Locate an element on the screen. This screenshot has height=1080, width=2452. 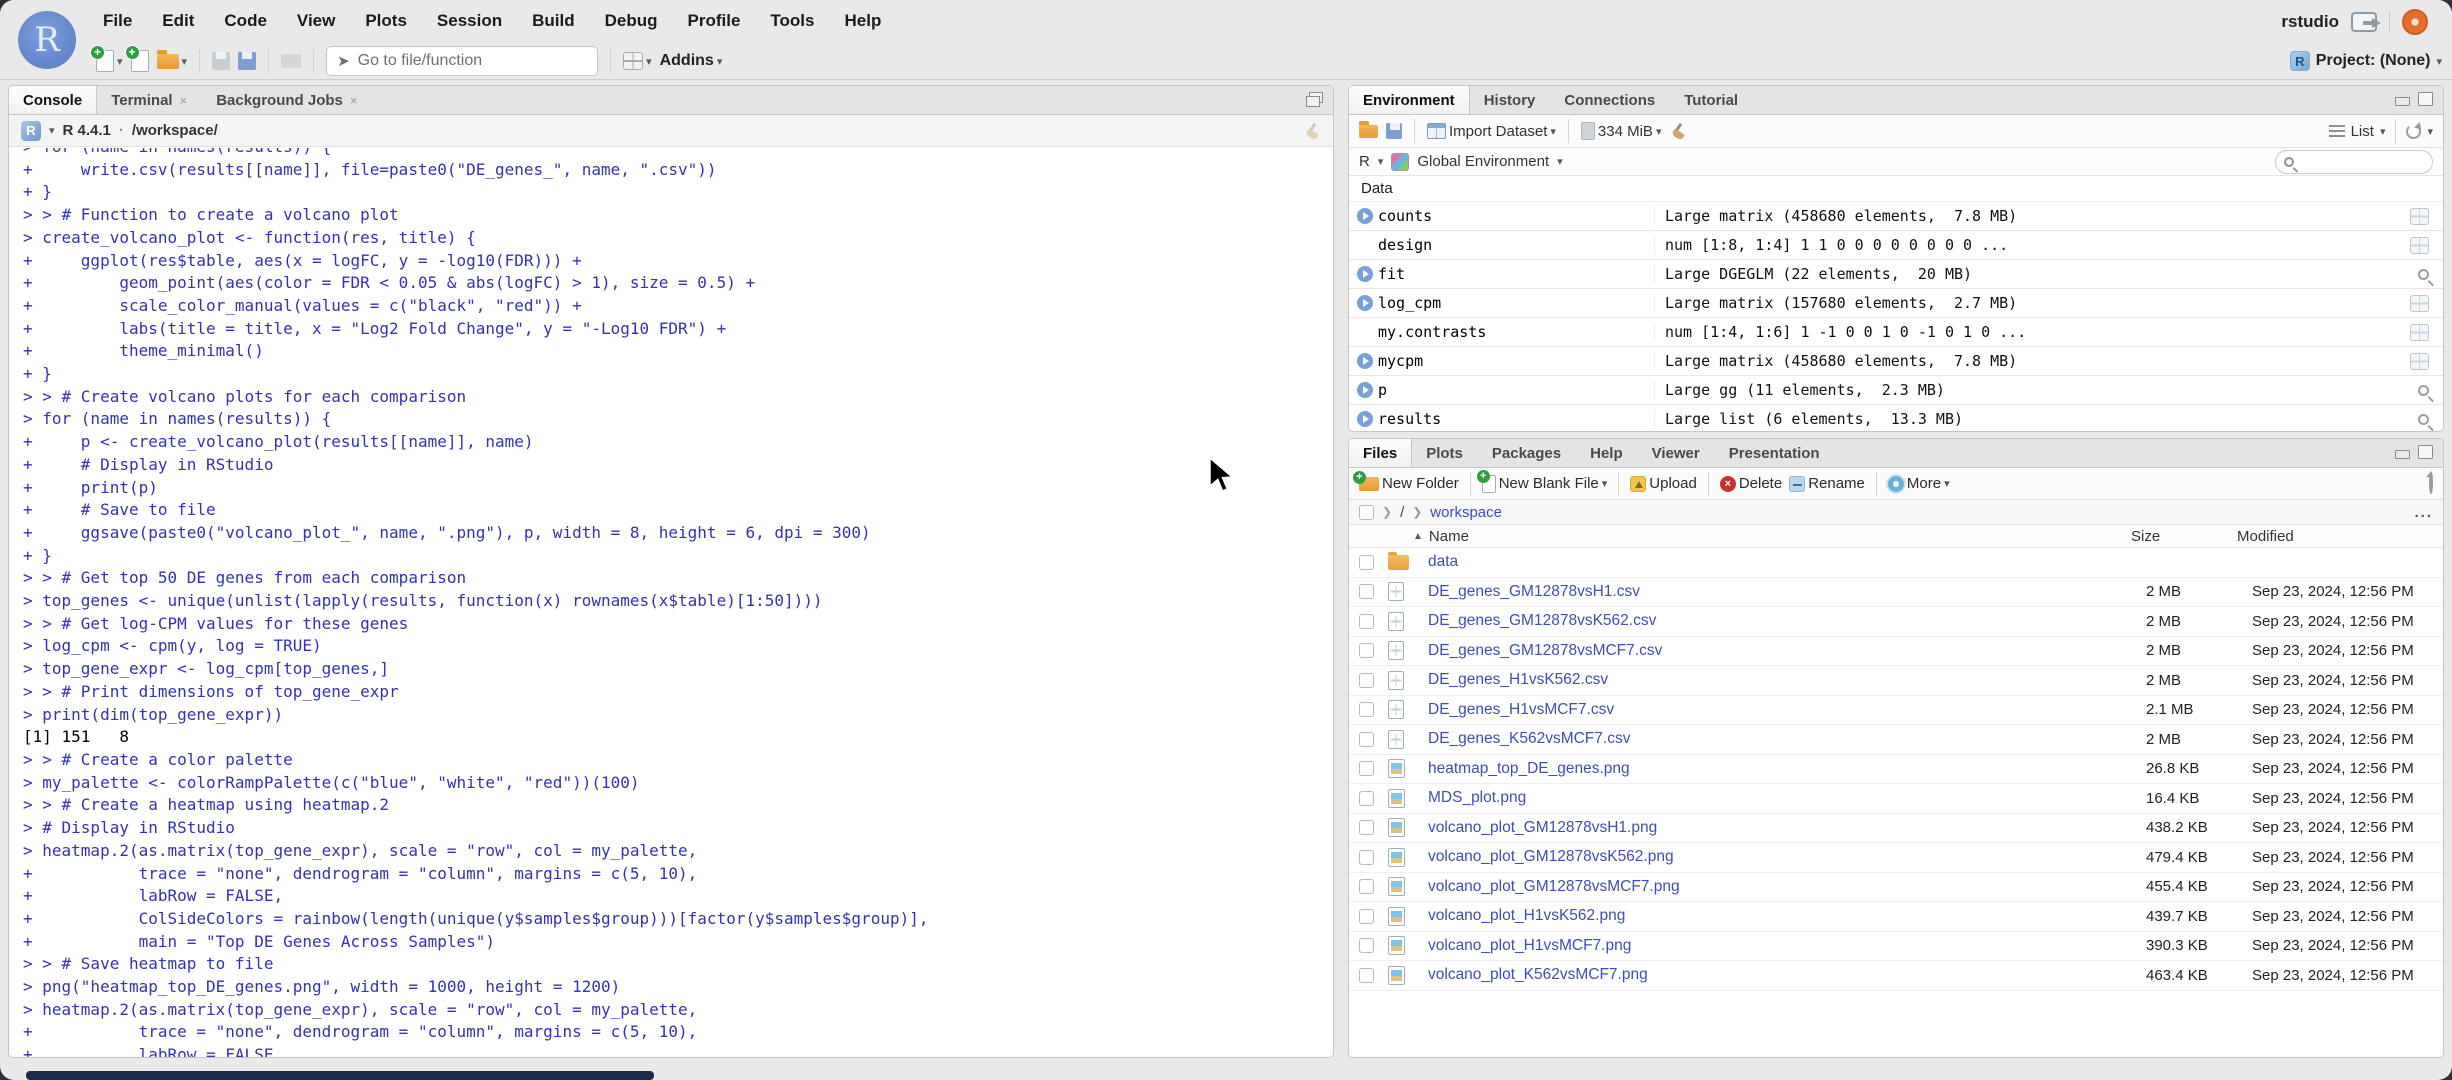
file-name-link: DE_genes_H1vsMCF7.csv is located at coordinates (1787, 710).